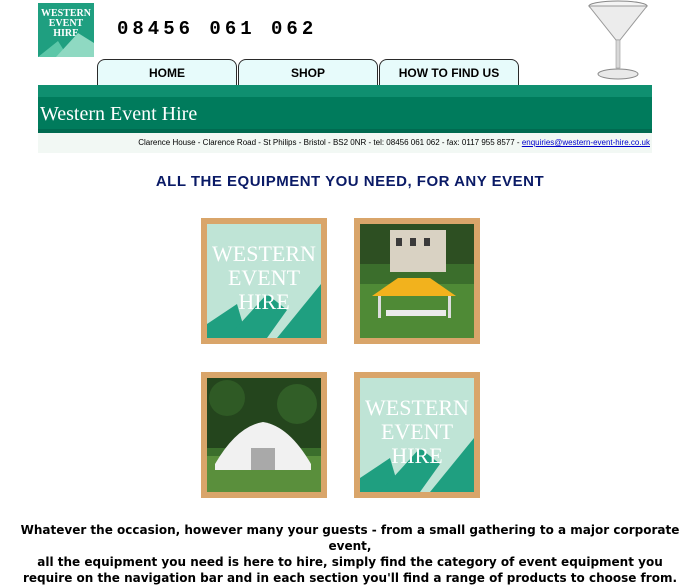  Describe the element at coordinates (66, 30) in the screenshot. I see `site-logo: WESTERN EVENT HIRE` at that location.